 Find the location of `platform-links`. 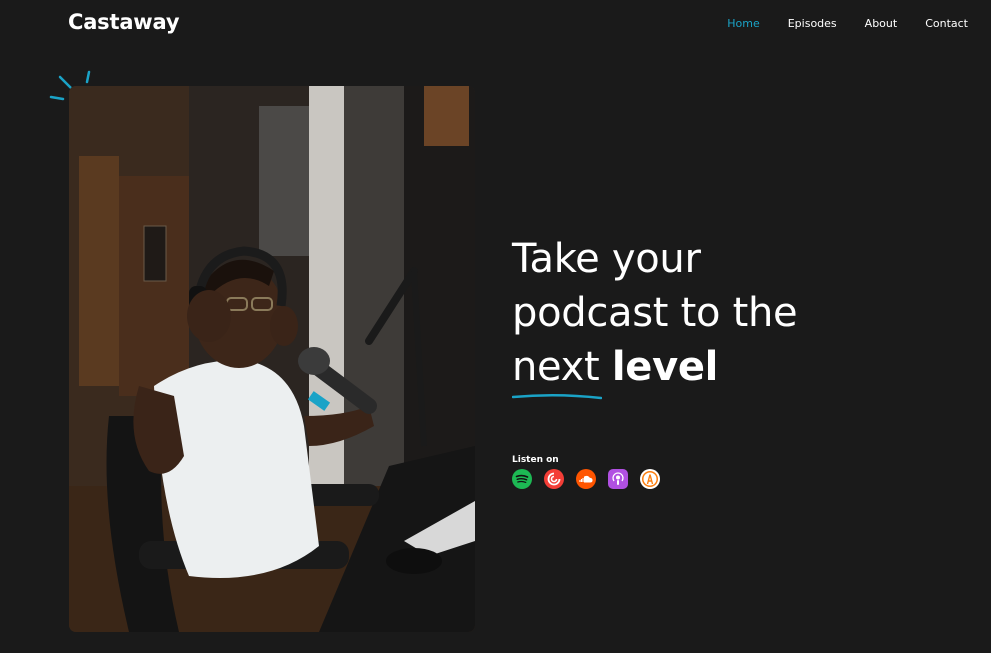

platform-links is located at coordinates (586, 479).